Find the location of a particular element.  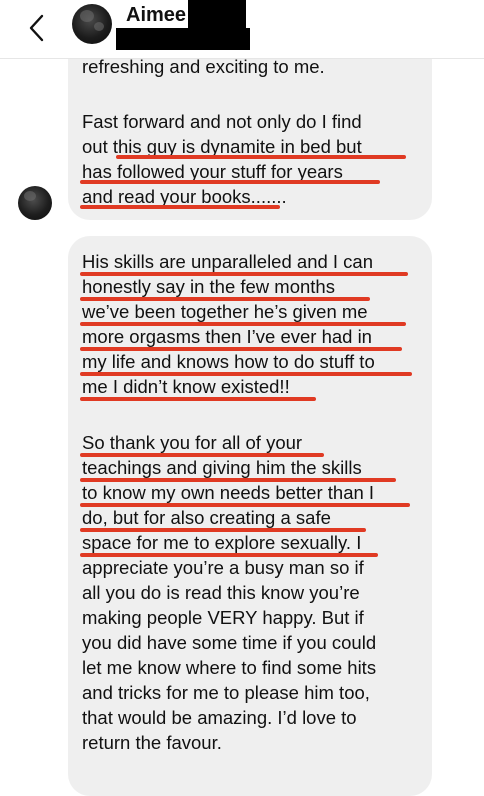

message-line: Fast forward and not only do I find is located at coordinates (222, 121).